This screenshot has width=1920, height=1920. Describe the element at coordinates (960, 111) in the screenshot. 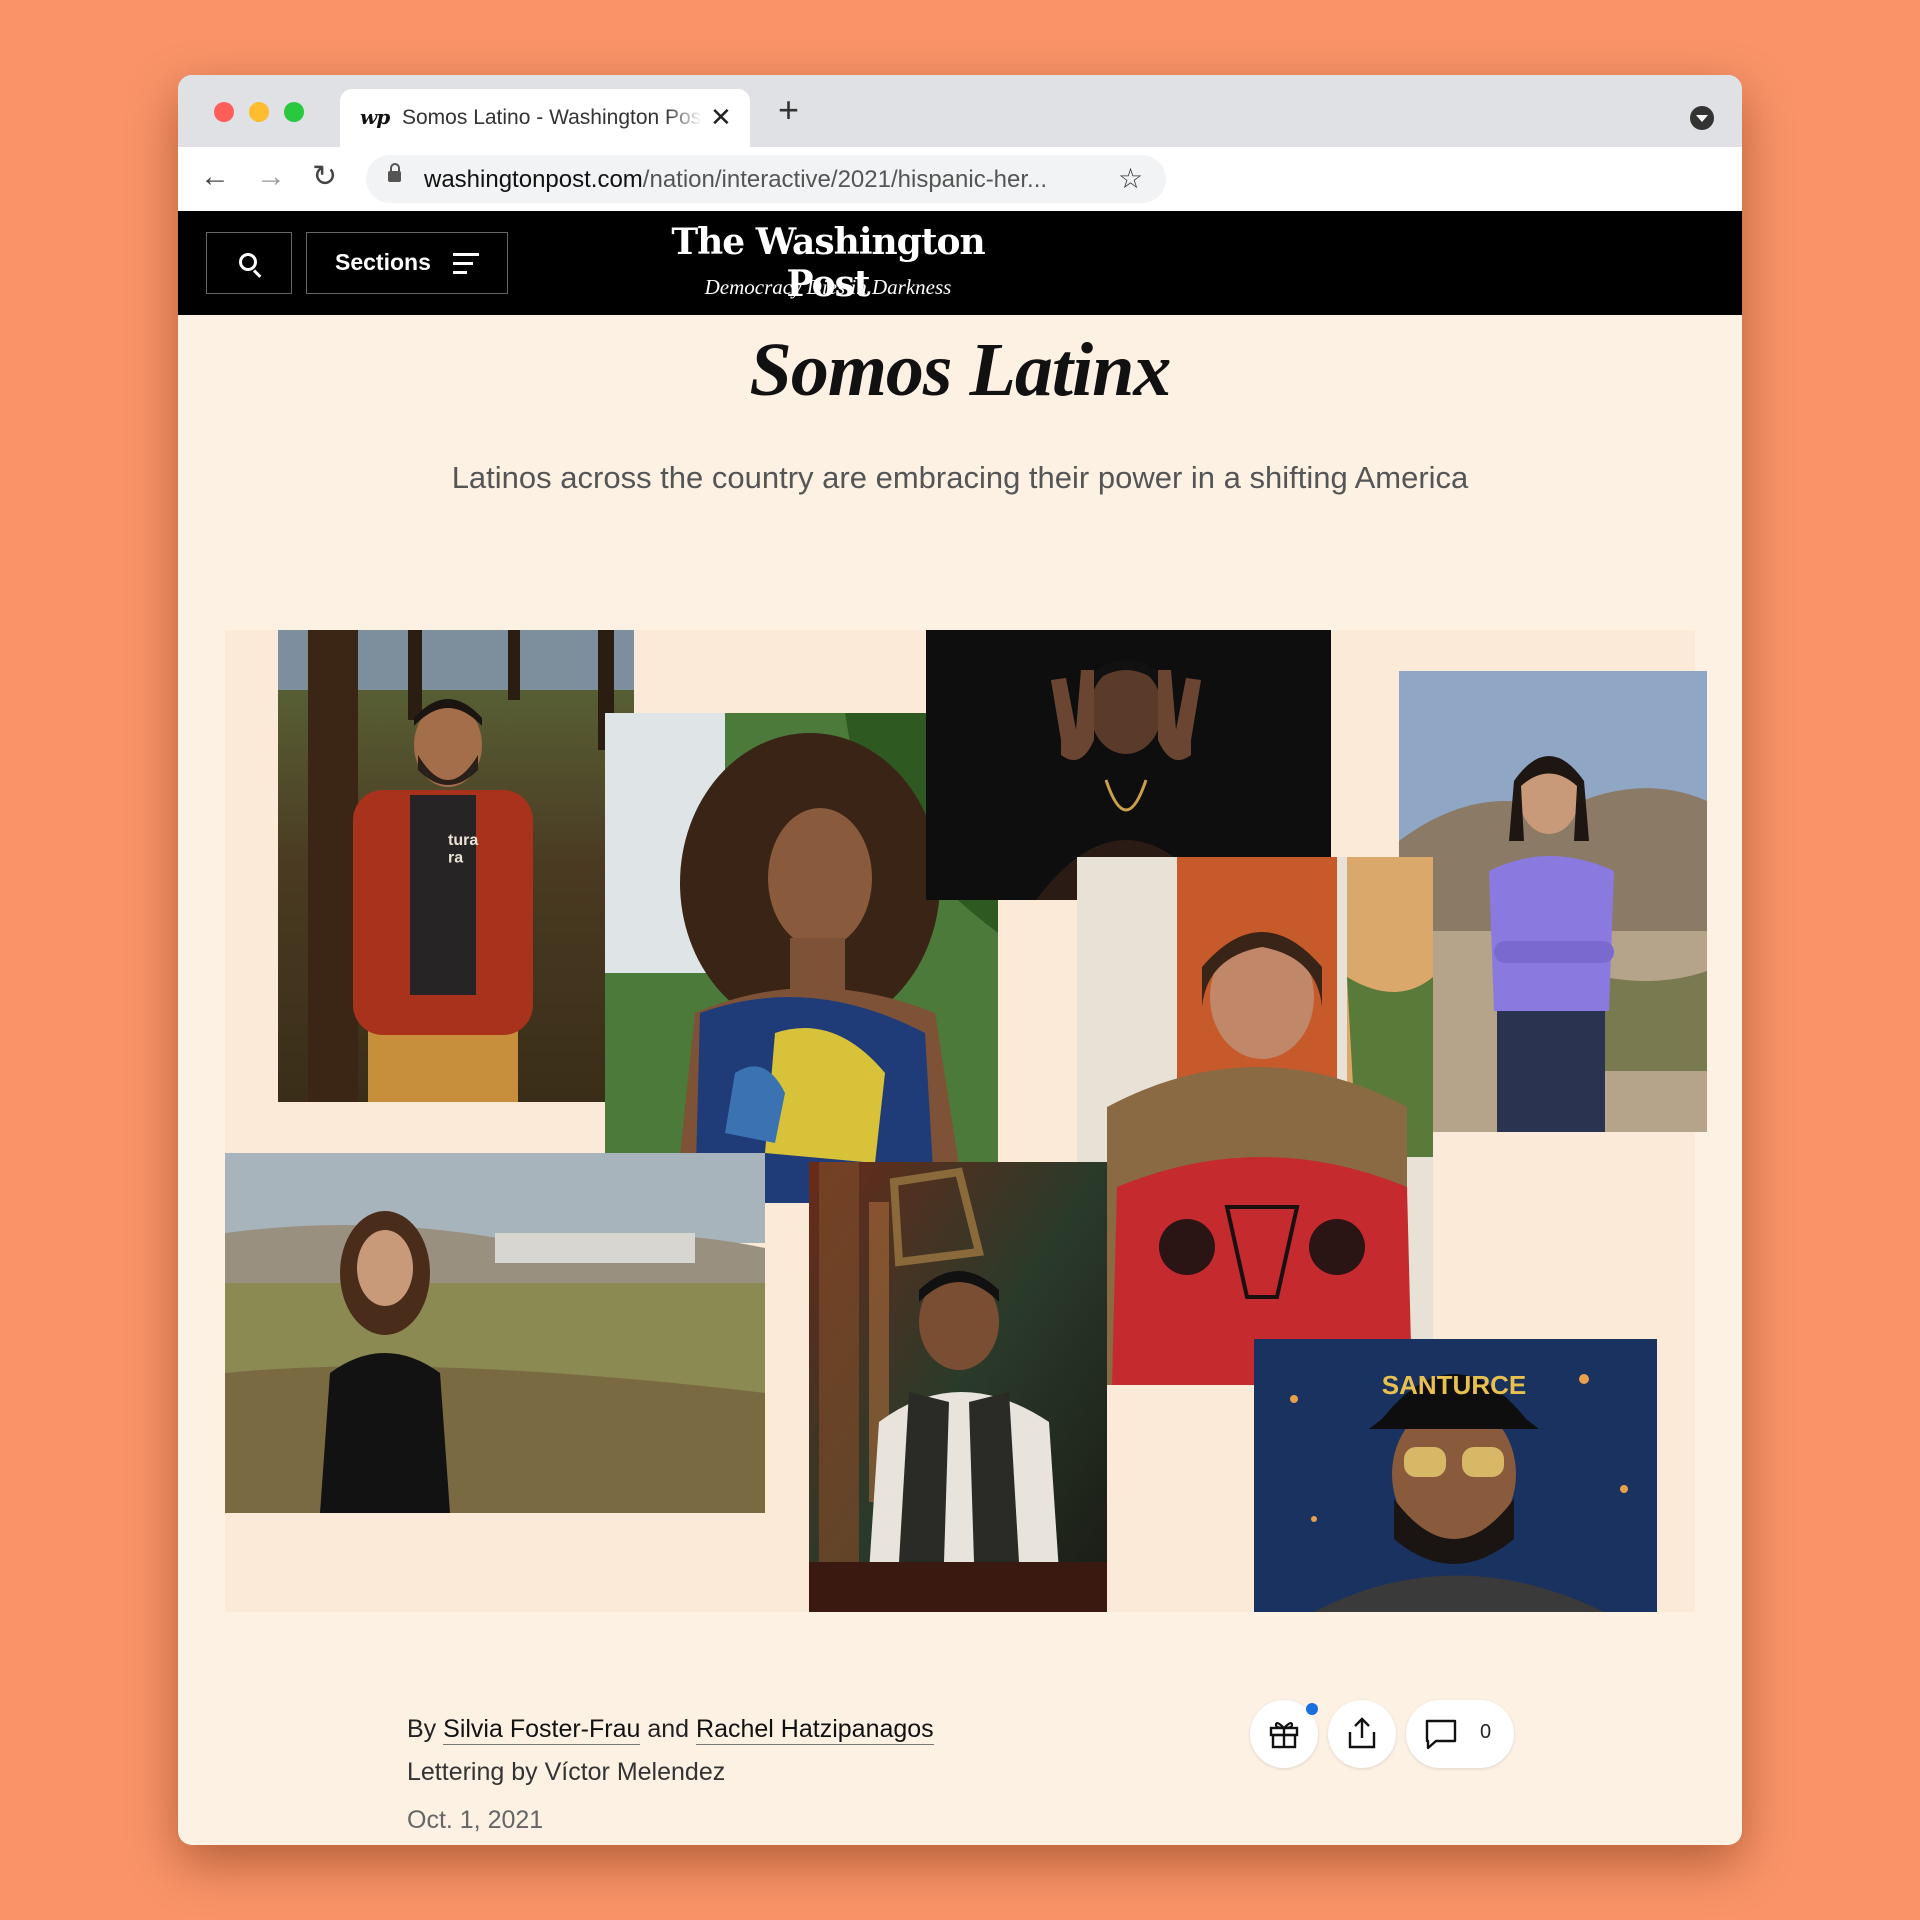

I see `tab-strip: wp Somos Latino - Washington Post ✕ +` at that location.